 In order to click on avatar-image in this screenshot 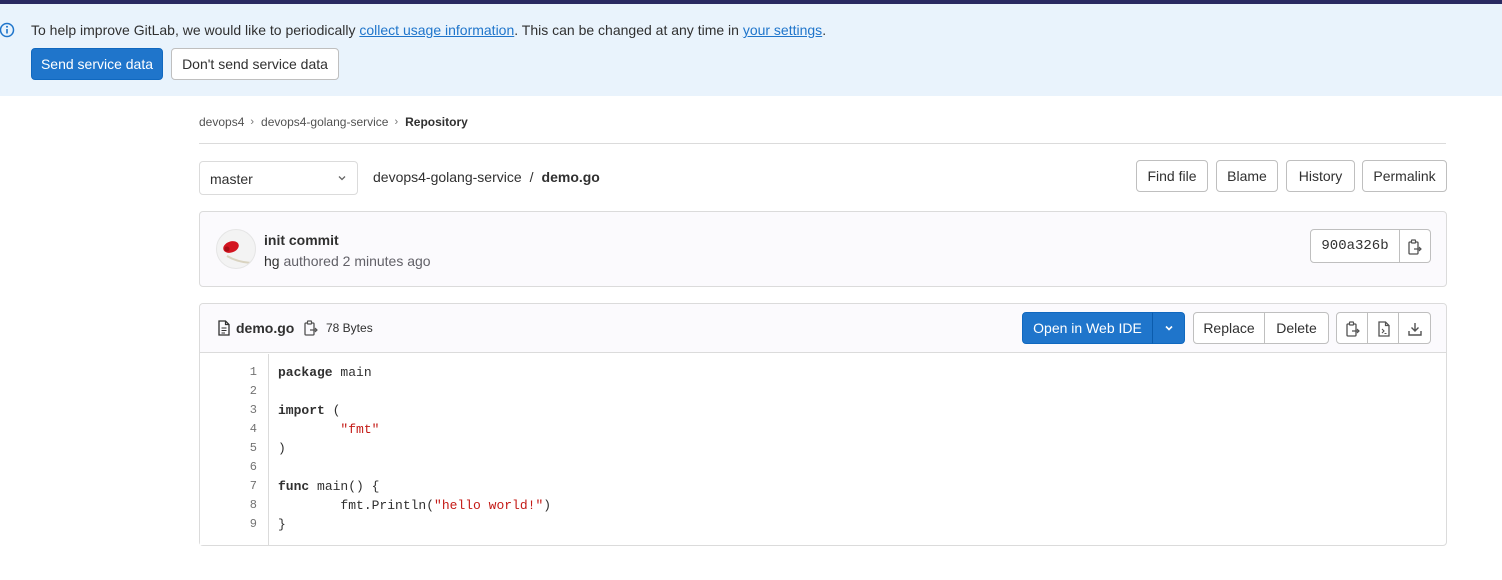, I will do `click(237, 252)`.